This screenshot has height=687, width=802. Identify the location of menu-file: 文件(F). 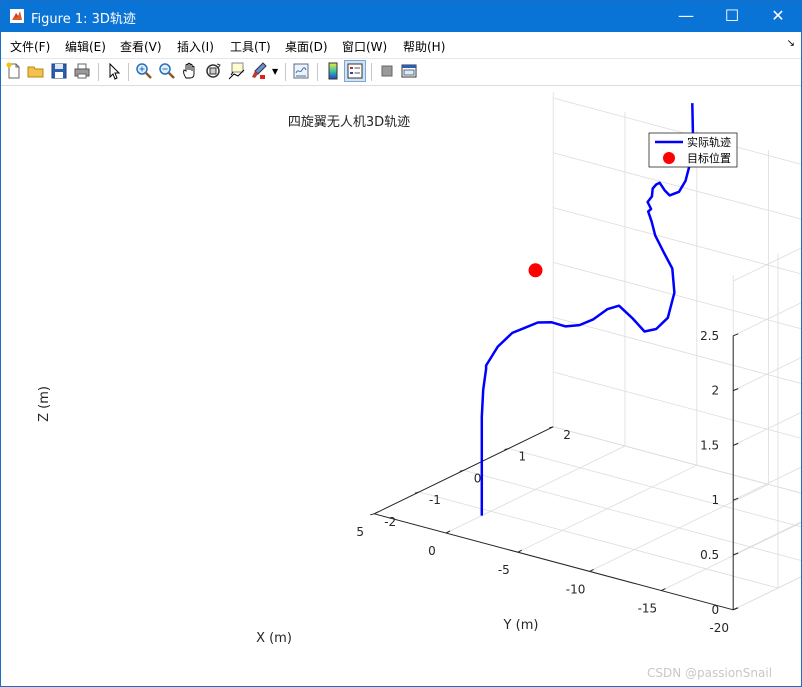
(30, 46).